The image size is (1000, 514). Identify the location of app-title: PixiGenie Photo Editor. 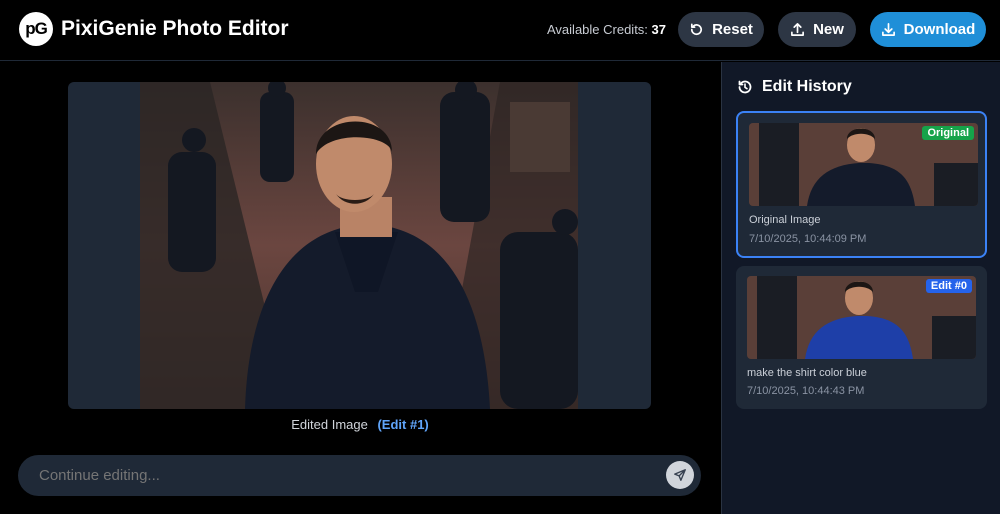
(175, 28).